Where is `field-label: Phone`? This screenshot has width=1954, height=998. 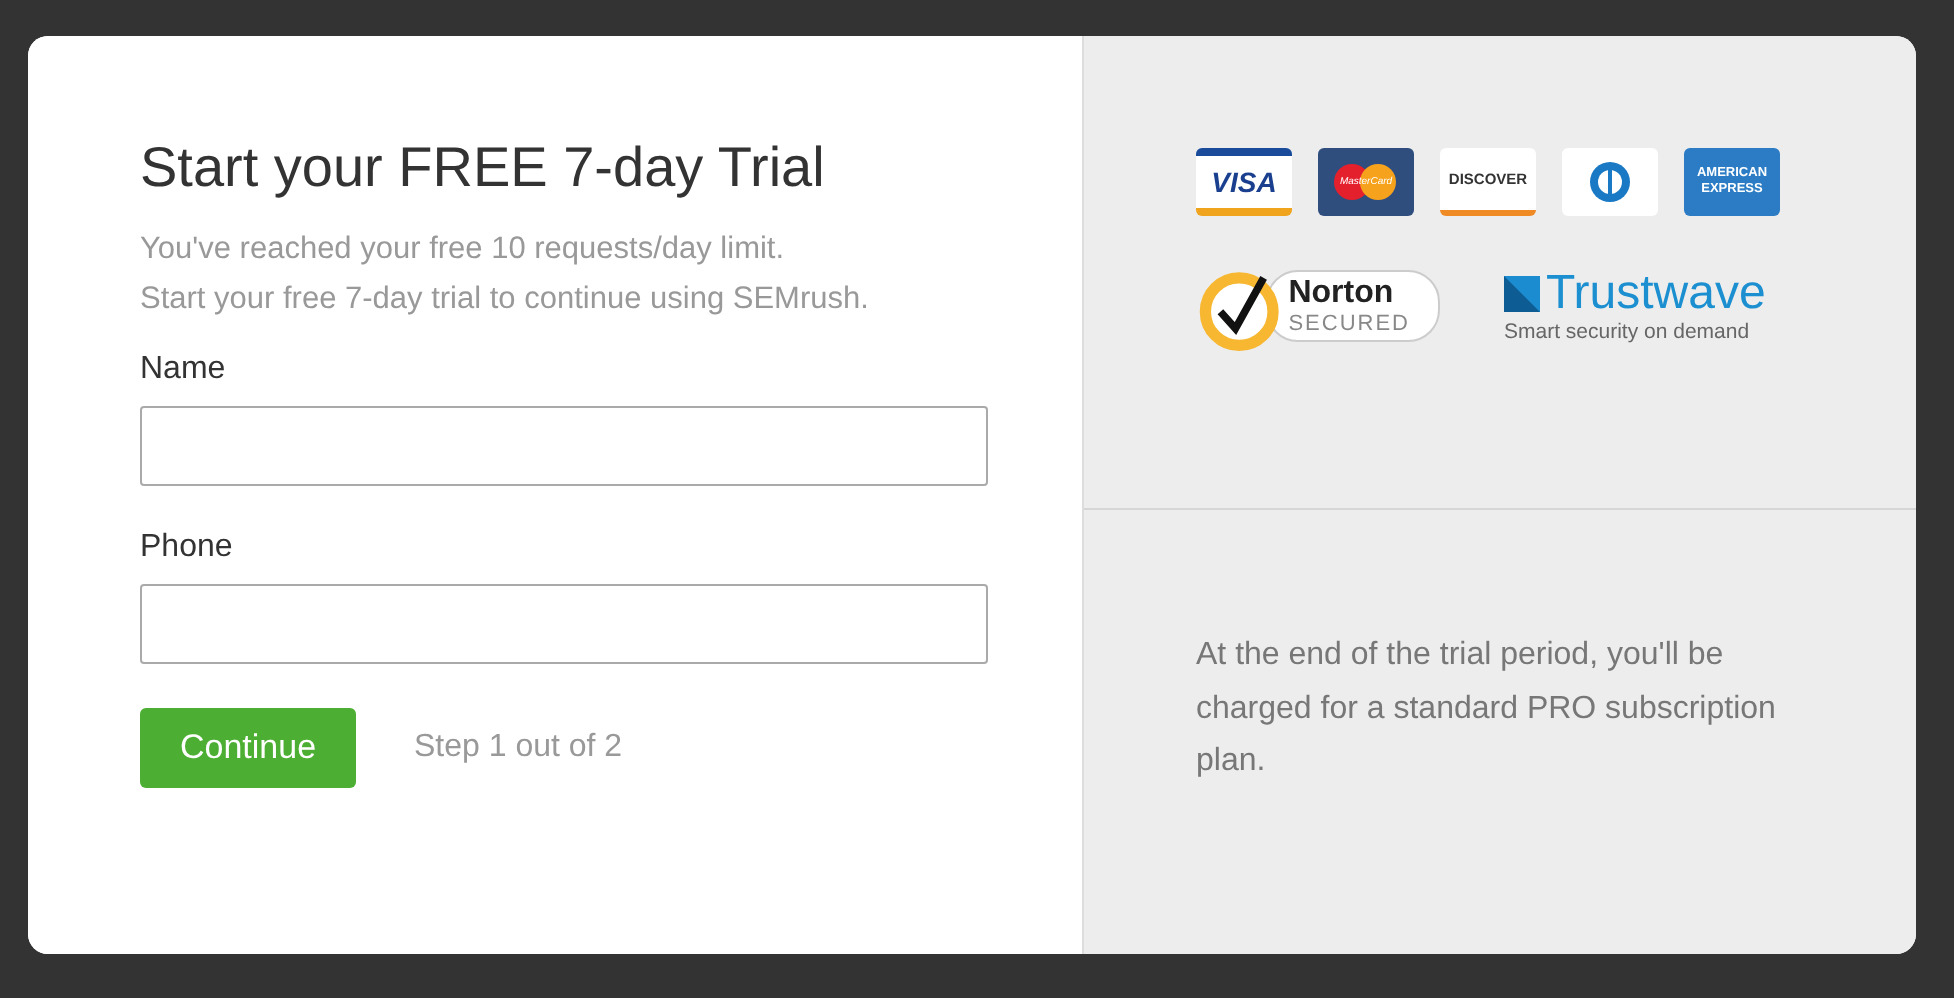 field-label: Phone is located at coordinates (187, 548).